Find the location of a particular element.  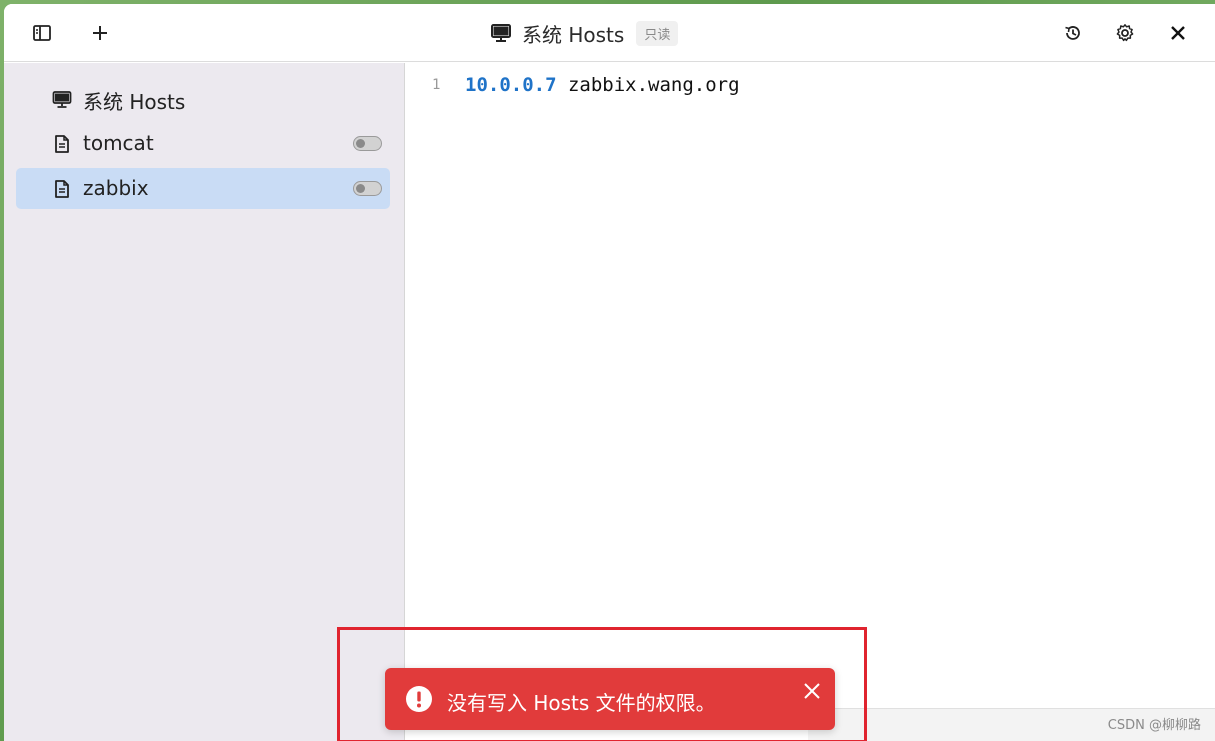

window-title: 系统 Hosts 只读 is located at coordinates (584, 33).